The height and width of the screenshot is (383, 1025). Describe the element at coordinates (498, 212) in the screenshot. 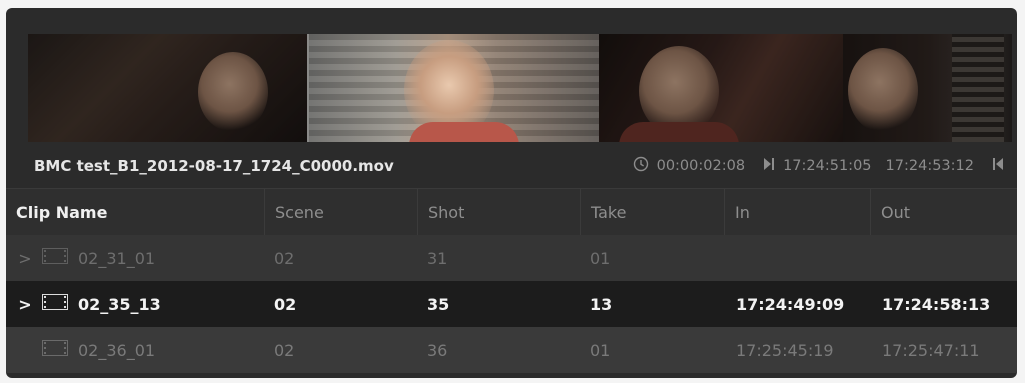

I see `column-header-shot: Shot` at that location.